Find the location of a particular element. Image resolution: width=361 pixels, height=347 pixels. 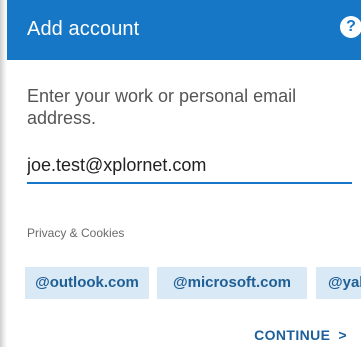

page-title: Add account is located at coordinates (83, 29).